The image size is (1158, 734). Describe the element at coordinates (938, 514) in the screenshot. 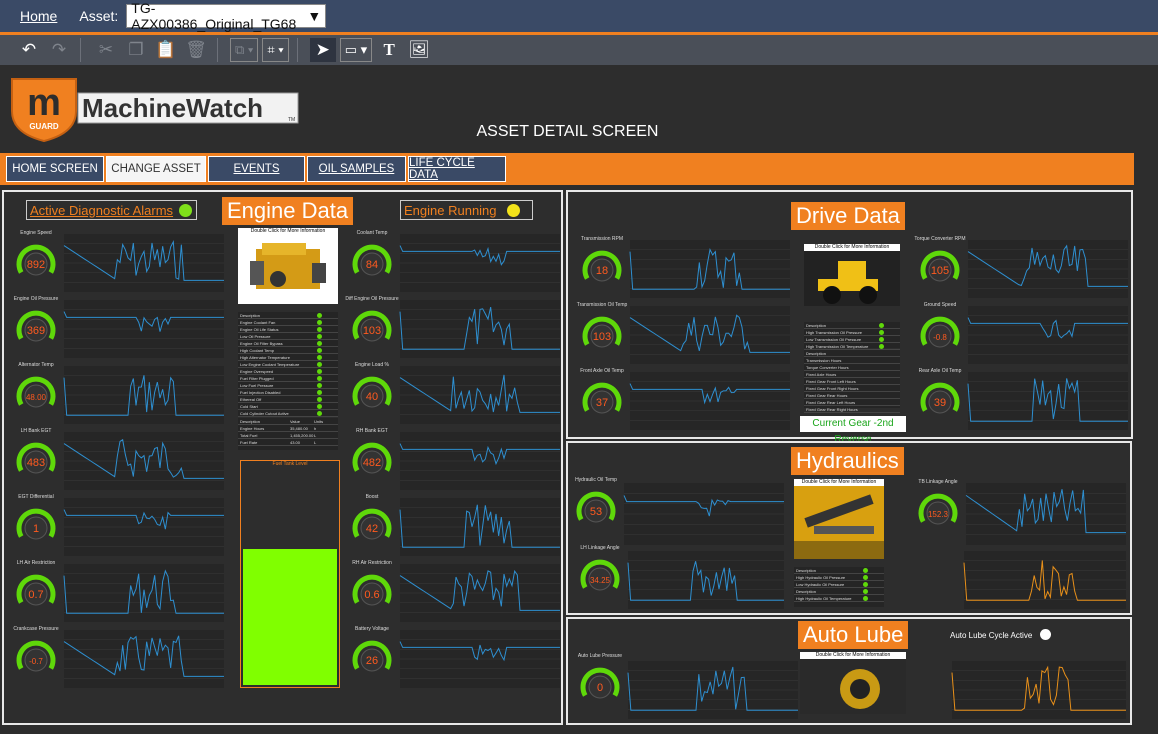

I see `gauge-value: 152.3` at that location.